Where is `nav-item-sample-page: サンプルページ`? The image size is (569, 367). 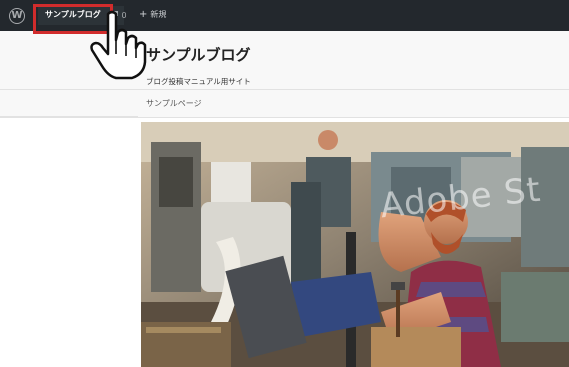
nav-item-sample-page: サンプルページ is located at coordinates (174, 103).